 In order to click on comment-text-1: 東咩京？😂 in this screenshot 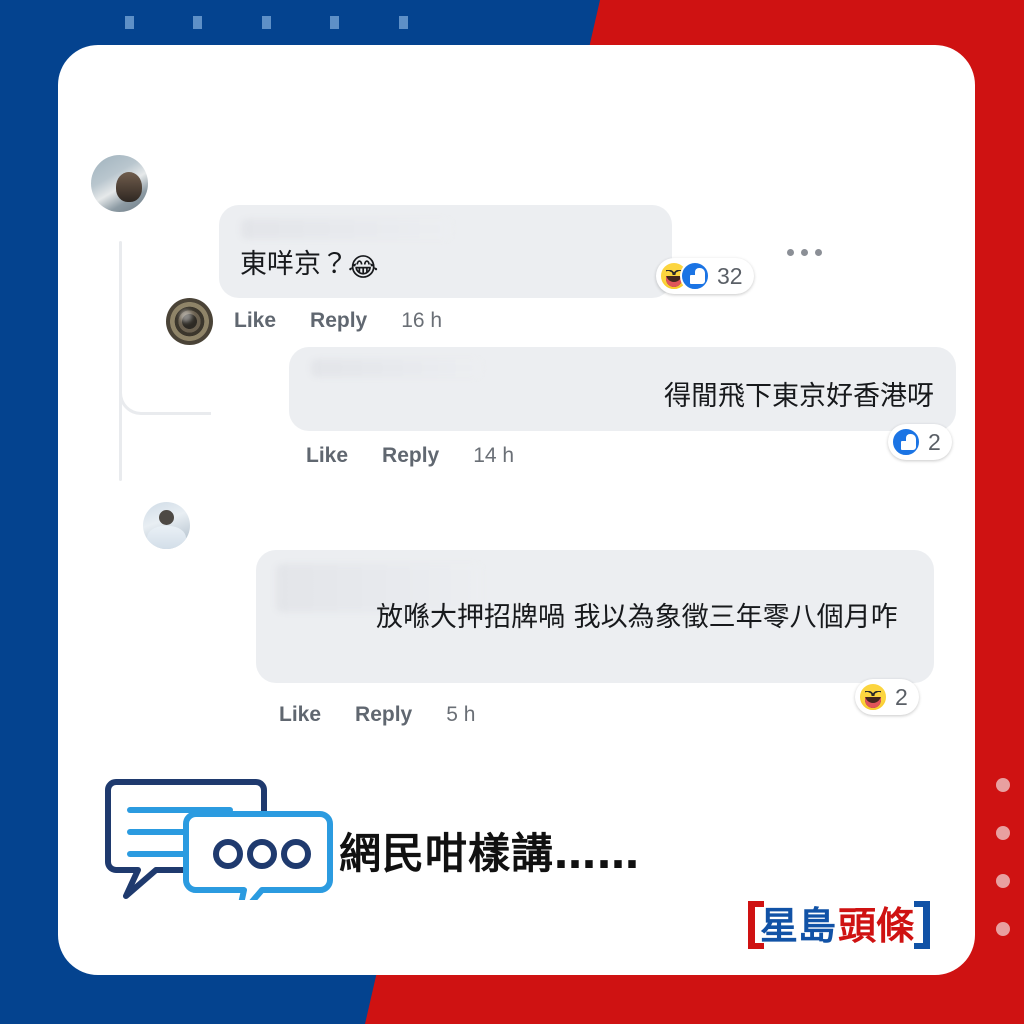, I will do `click(309, 266)`.